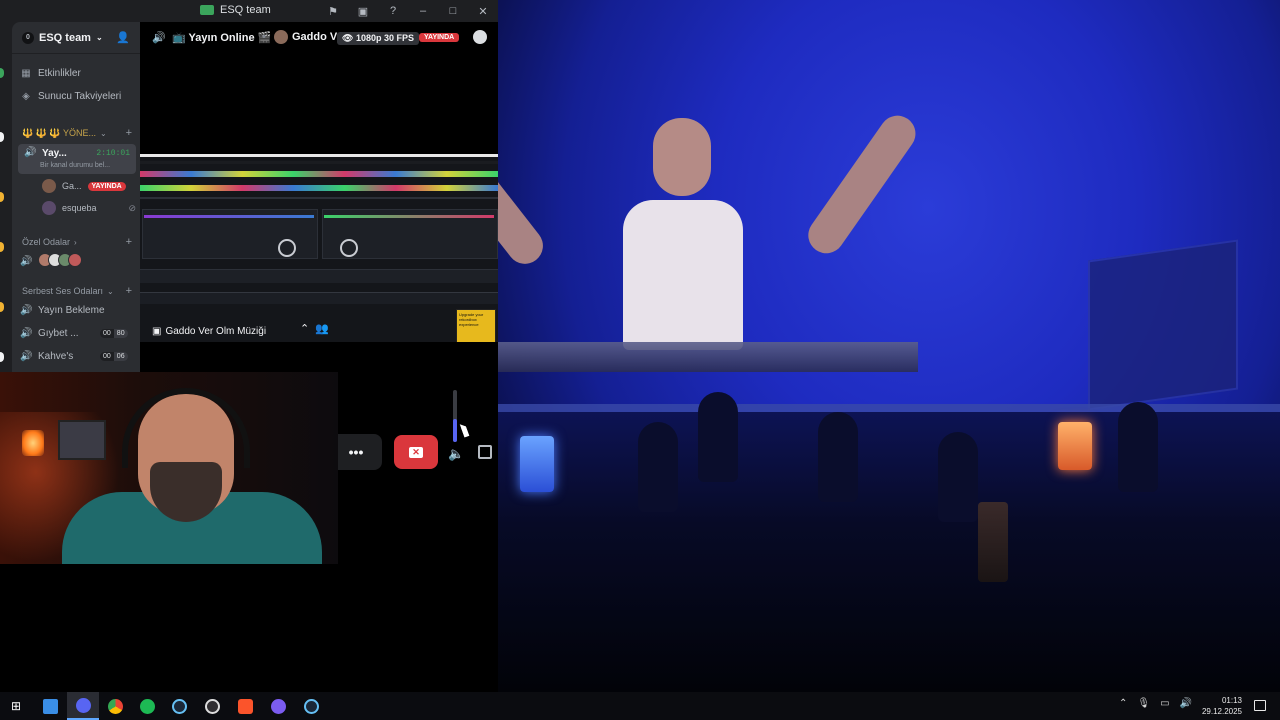  What do you see at coordinates (89, 208) in the screenshot?
I see `voice-user-esqueba: esqueba ⊘` at bounding box center [89, 208].